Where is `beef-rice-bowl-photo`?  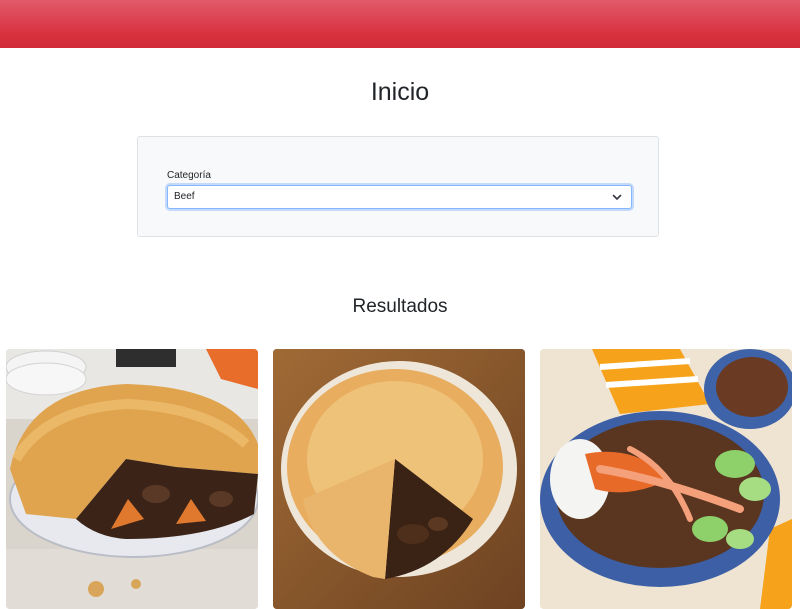
beef-rice-bowl-photo is located at coordinates (666, 479).